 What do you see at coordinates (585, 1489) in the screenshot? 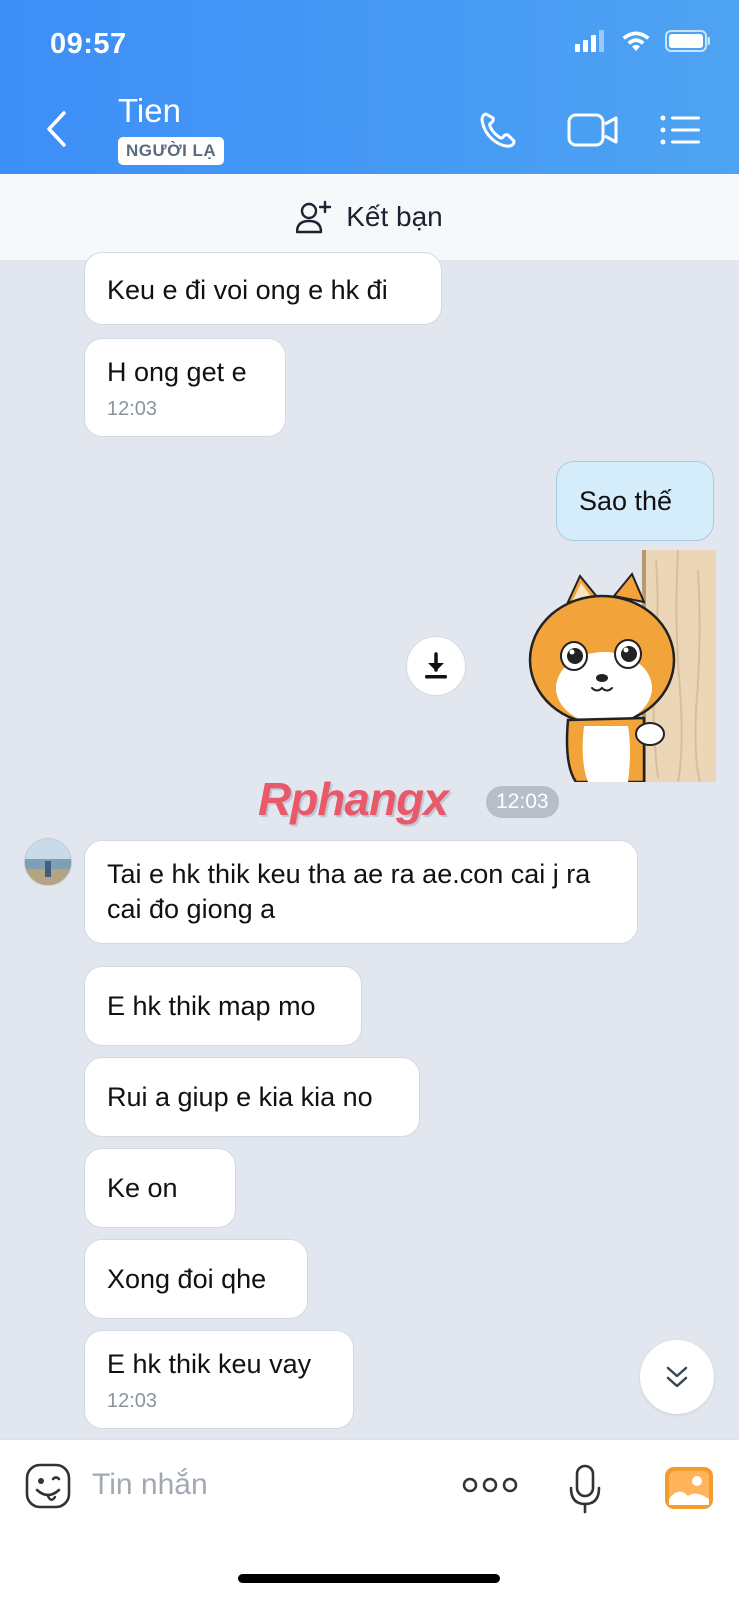
I see `microphone-icon` at bounding box center [585, 1489].